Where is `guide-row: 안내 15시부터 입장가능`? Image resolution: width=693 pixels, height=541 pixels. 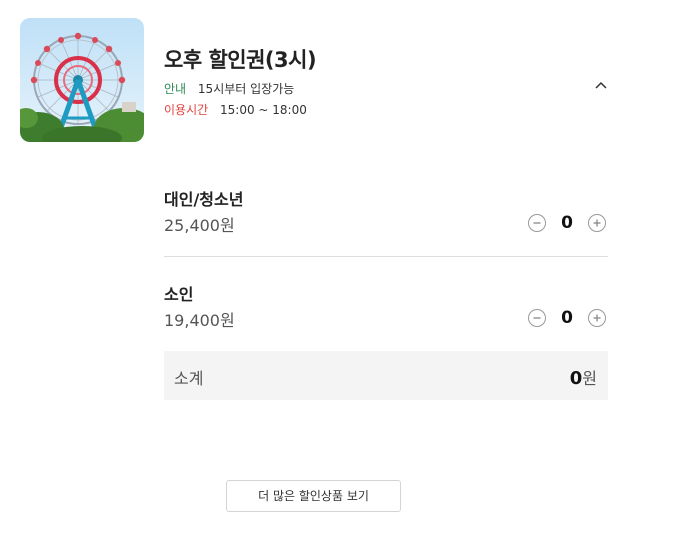
guide-row: 안내 15시부터 입장가능 is located at coordinates (229, 88).